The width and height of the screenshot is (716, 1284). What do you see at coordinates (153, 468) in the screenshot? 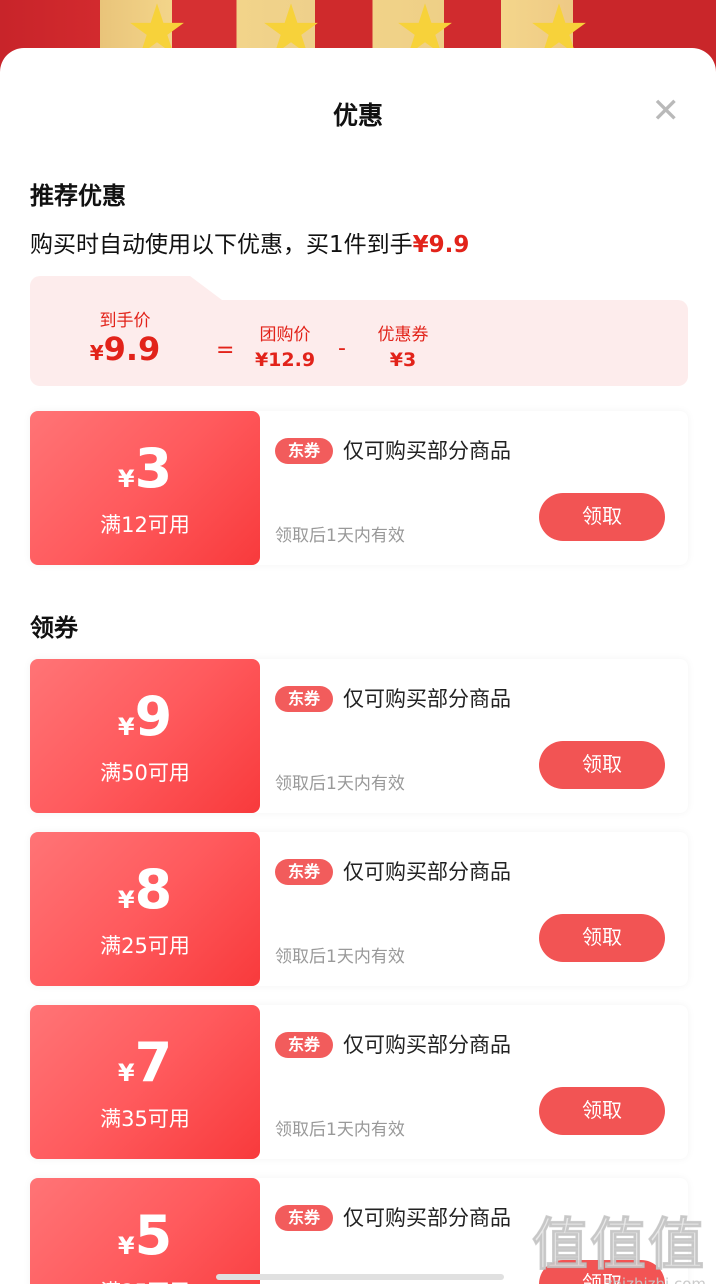
I see `coupon-amount-number: 3` at bounding box center [153, 468].